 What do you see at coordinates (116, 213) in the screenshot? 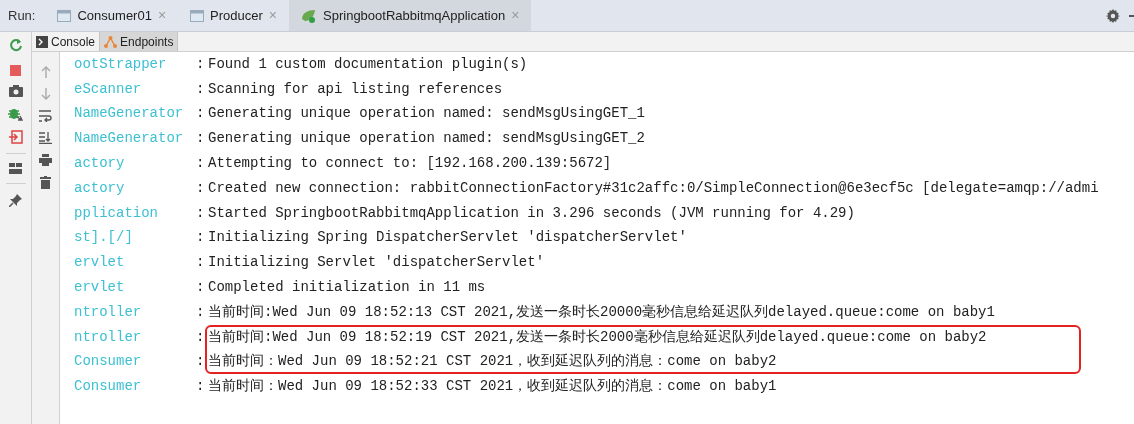
I see `logger-name: pplication` at bounding box center [116, 213].